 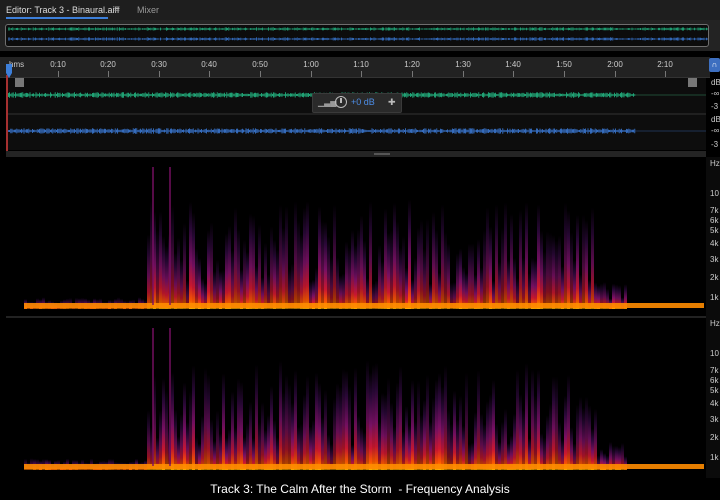 I want to click on hz-label: 7k, so click(x=714, y=370).